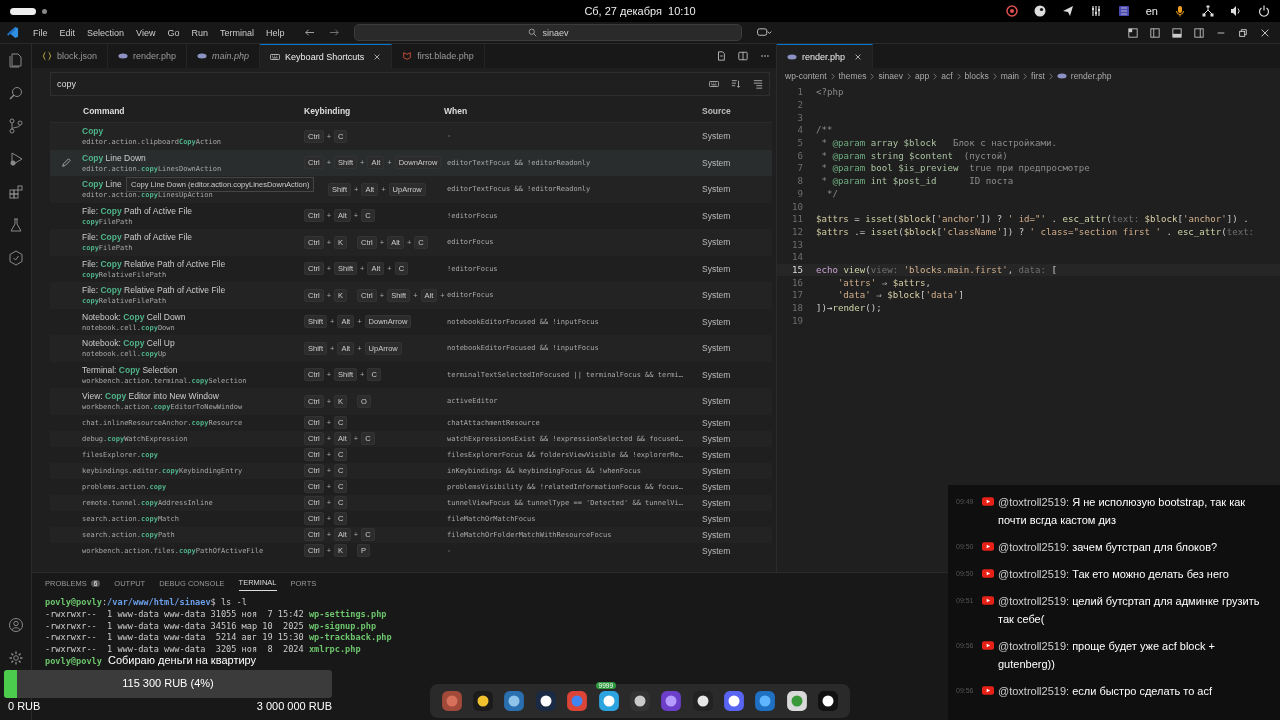 This screenshot has width=1280, height=720. What do you see at coordinates (917, 181) in the screenshot?
I see `code-line: * @param int $post_id ID поста` at bounding box center [917, 181].